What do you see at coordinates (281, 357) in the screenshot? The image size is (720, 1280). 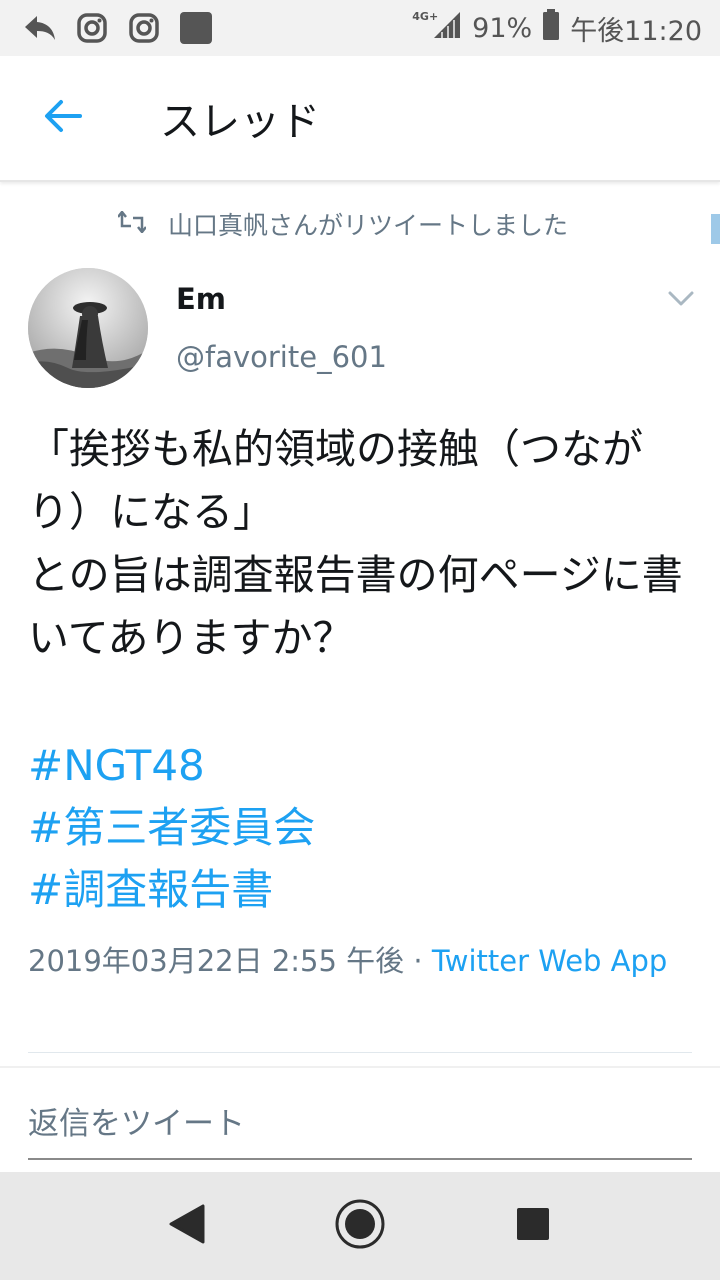 I see `user-handle: @favorite_601` at bounding box center [281, 357].